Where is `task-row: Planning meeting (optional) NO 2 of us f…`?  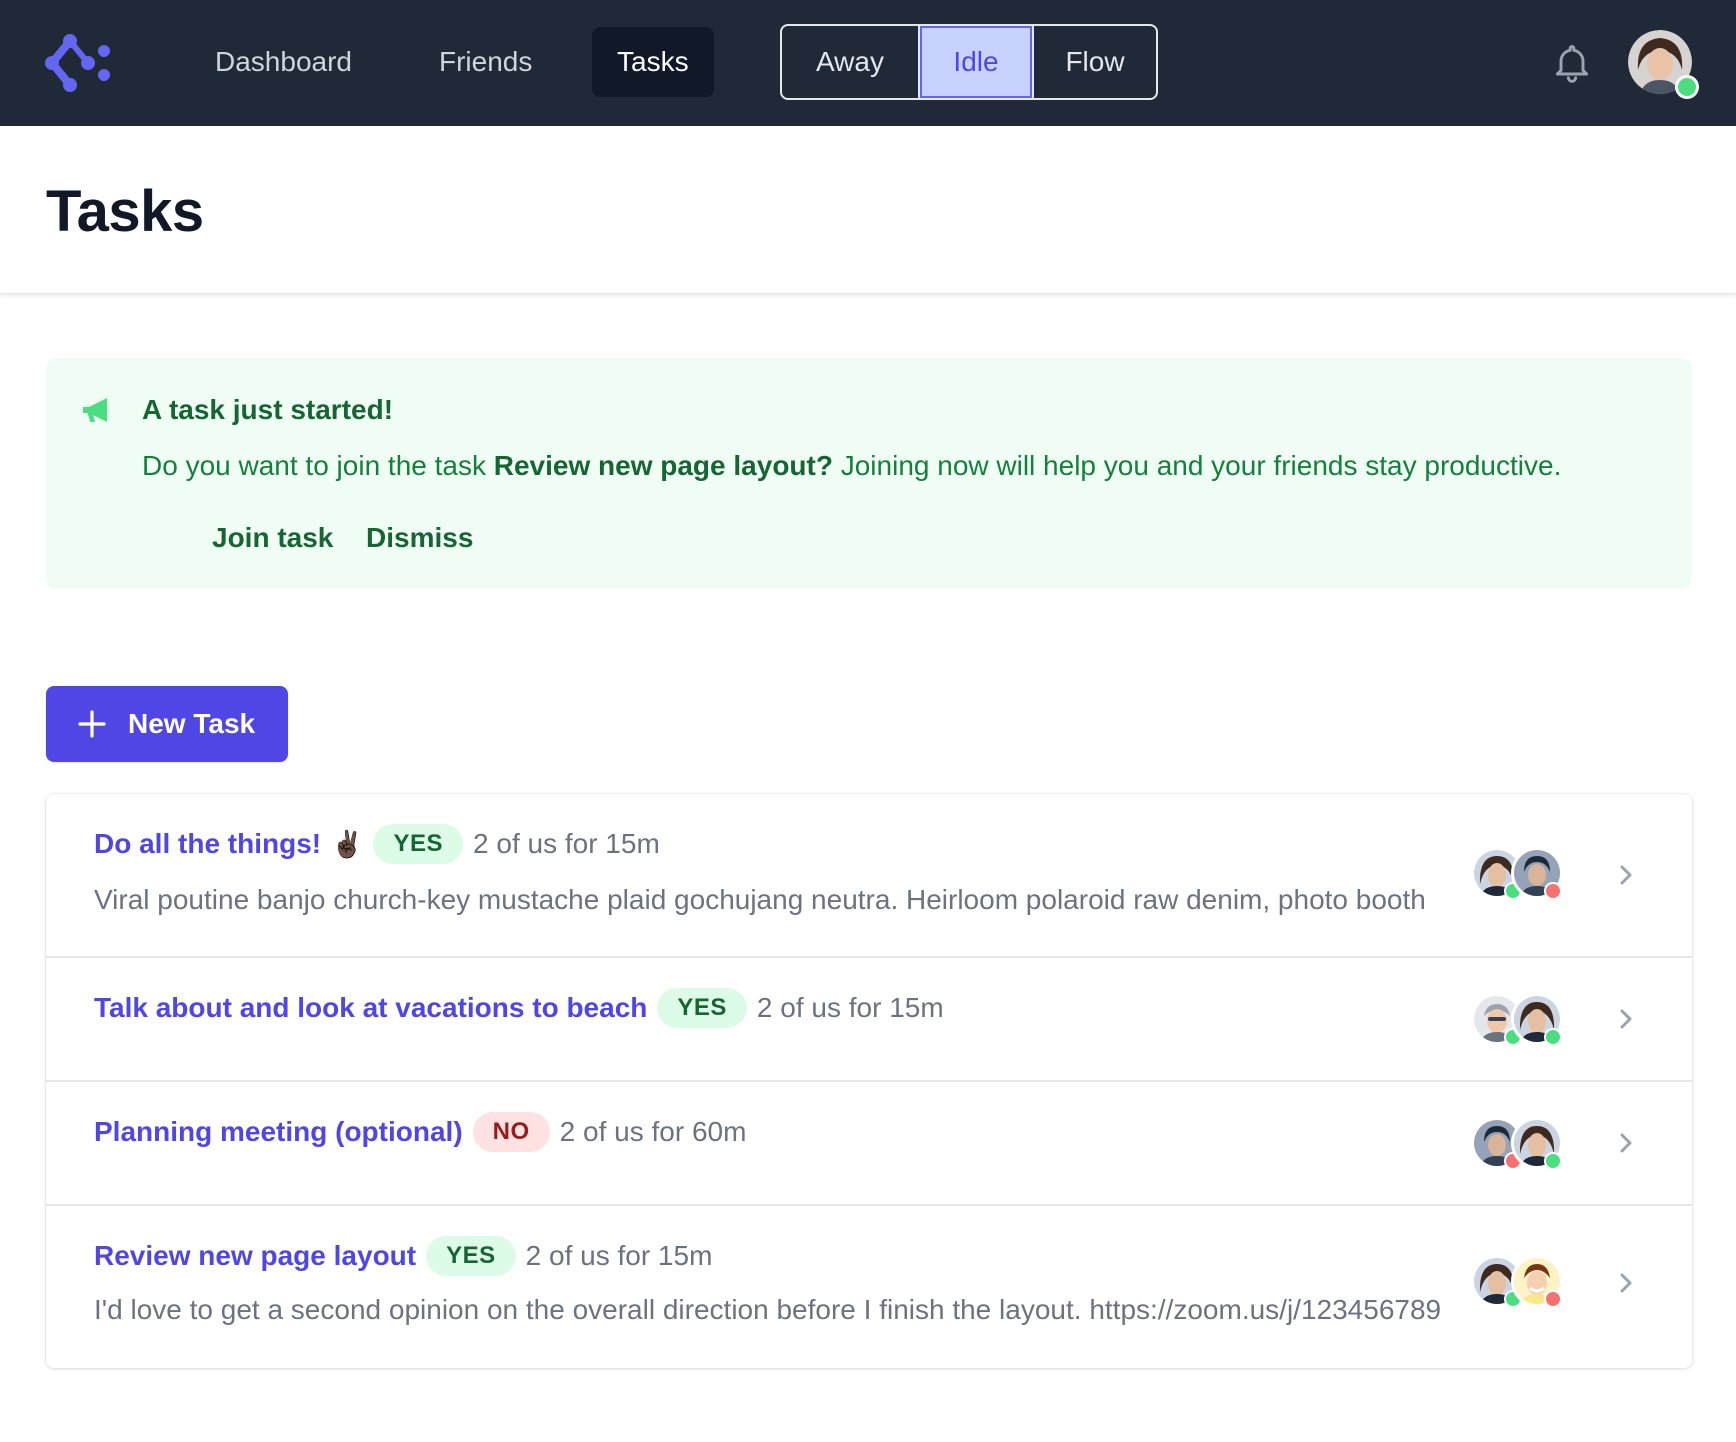 task-row: Planning meeting (optional) NO 2 of us f… is located at coordinates (869, 1142).